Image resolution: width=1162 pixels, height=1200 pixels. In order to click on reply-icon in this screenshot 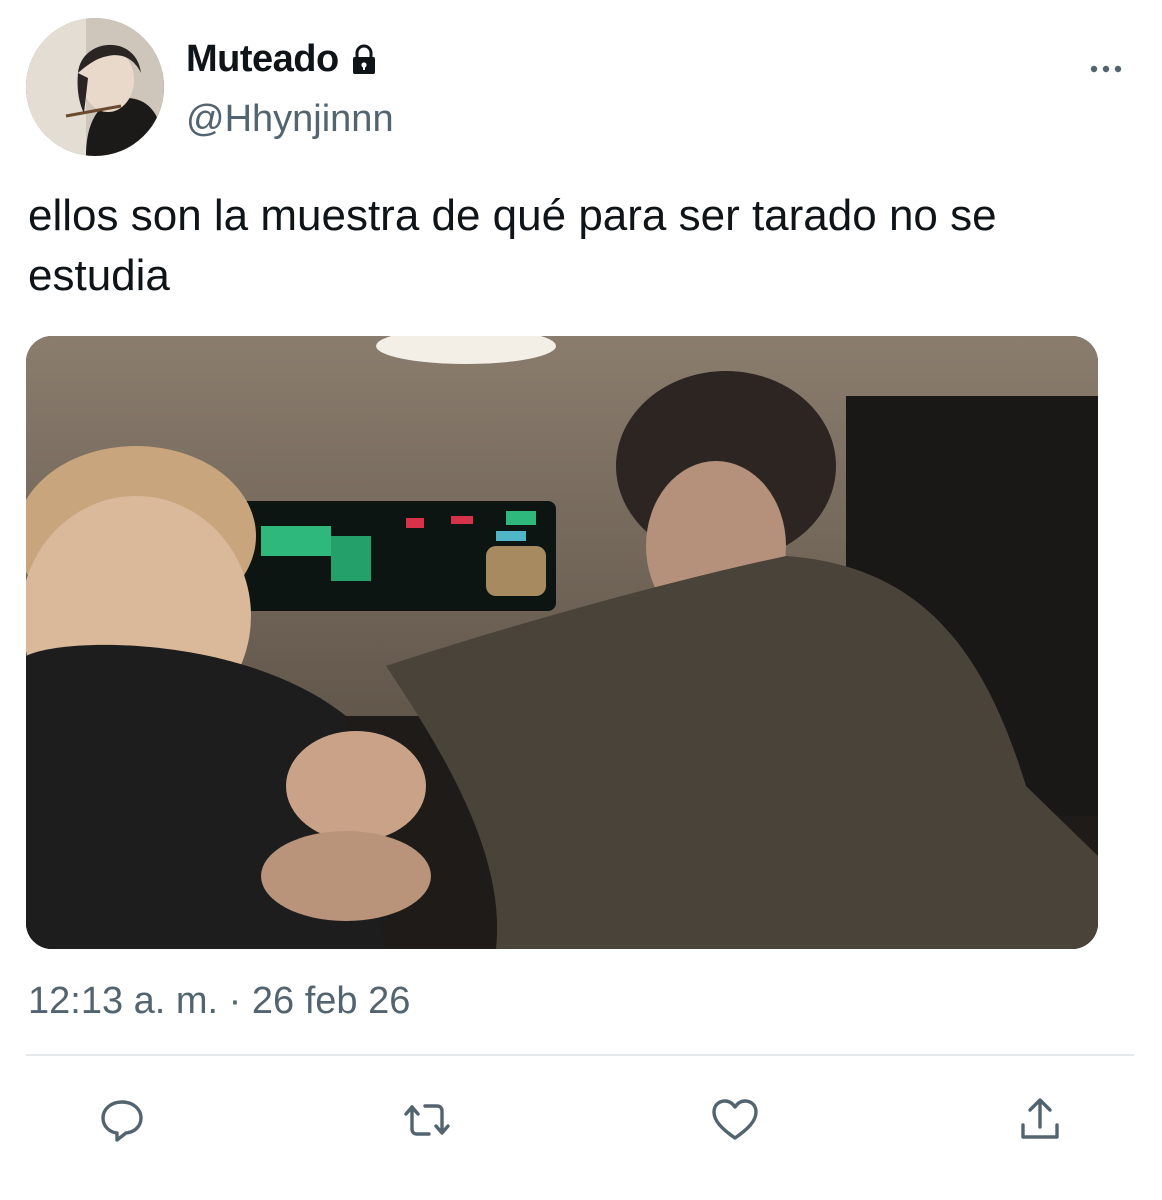, I will do `click(122, 1121)`.